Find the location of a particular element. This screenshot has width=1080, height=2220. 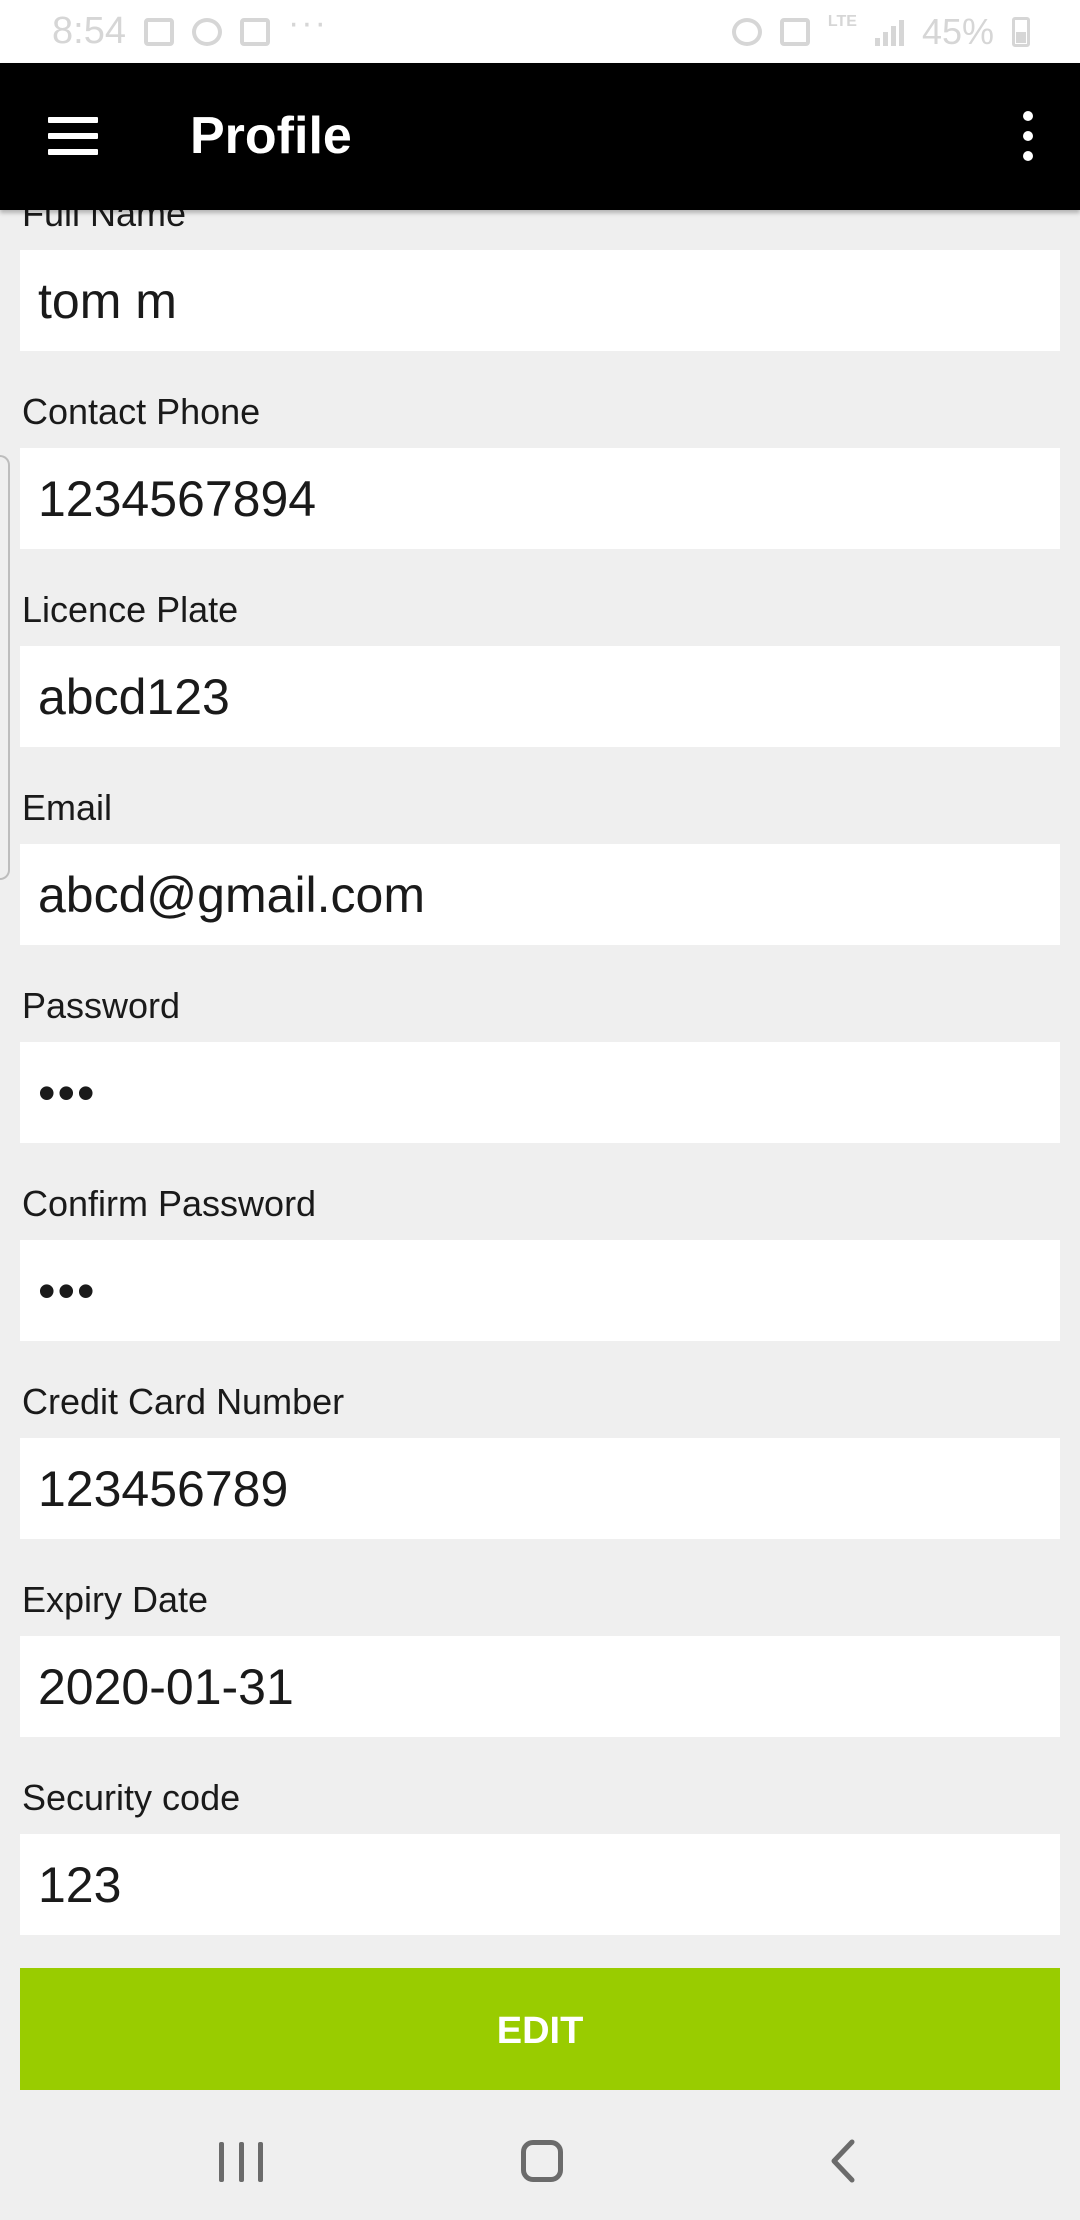

more-notifications-icon: ··· is located at coordinates (307, 23).